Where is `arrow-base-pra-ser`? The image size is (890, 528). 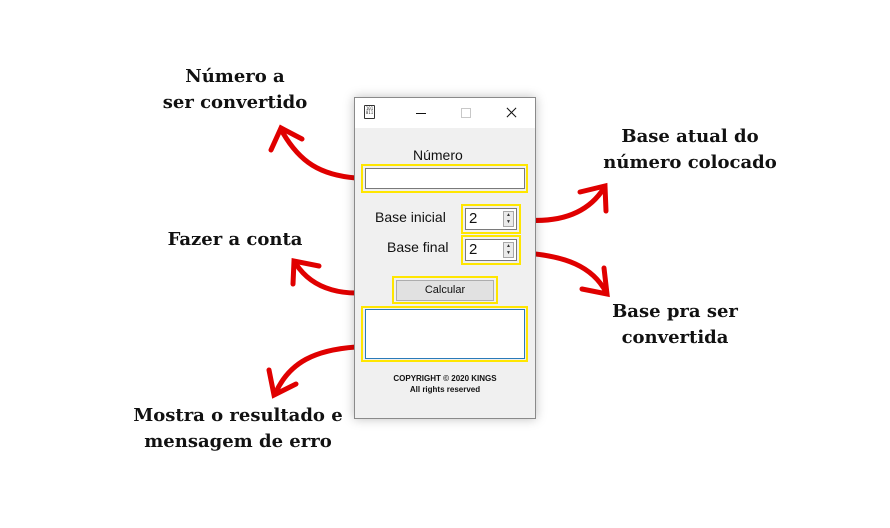 arrow-base-pra-ser is located at coordinates (566, 274).